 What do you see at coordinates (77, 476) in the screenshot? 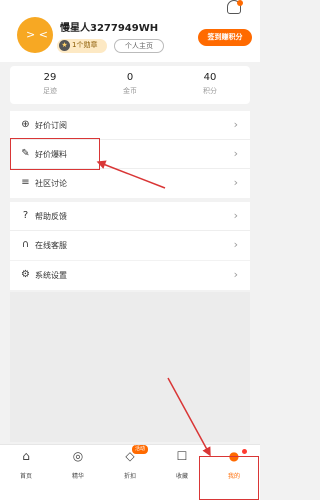
I see `tab-label: 精华` at bounding box center [77, 476].